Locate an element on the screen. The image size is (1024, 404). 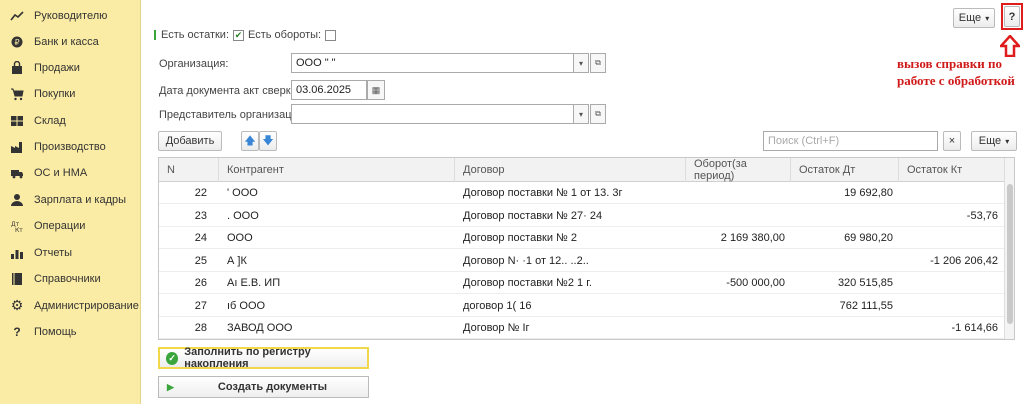
organization-label: Организация: is located at coordinates (194, 64).